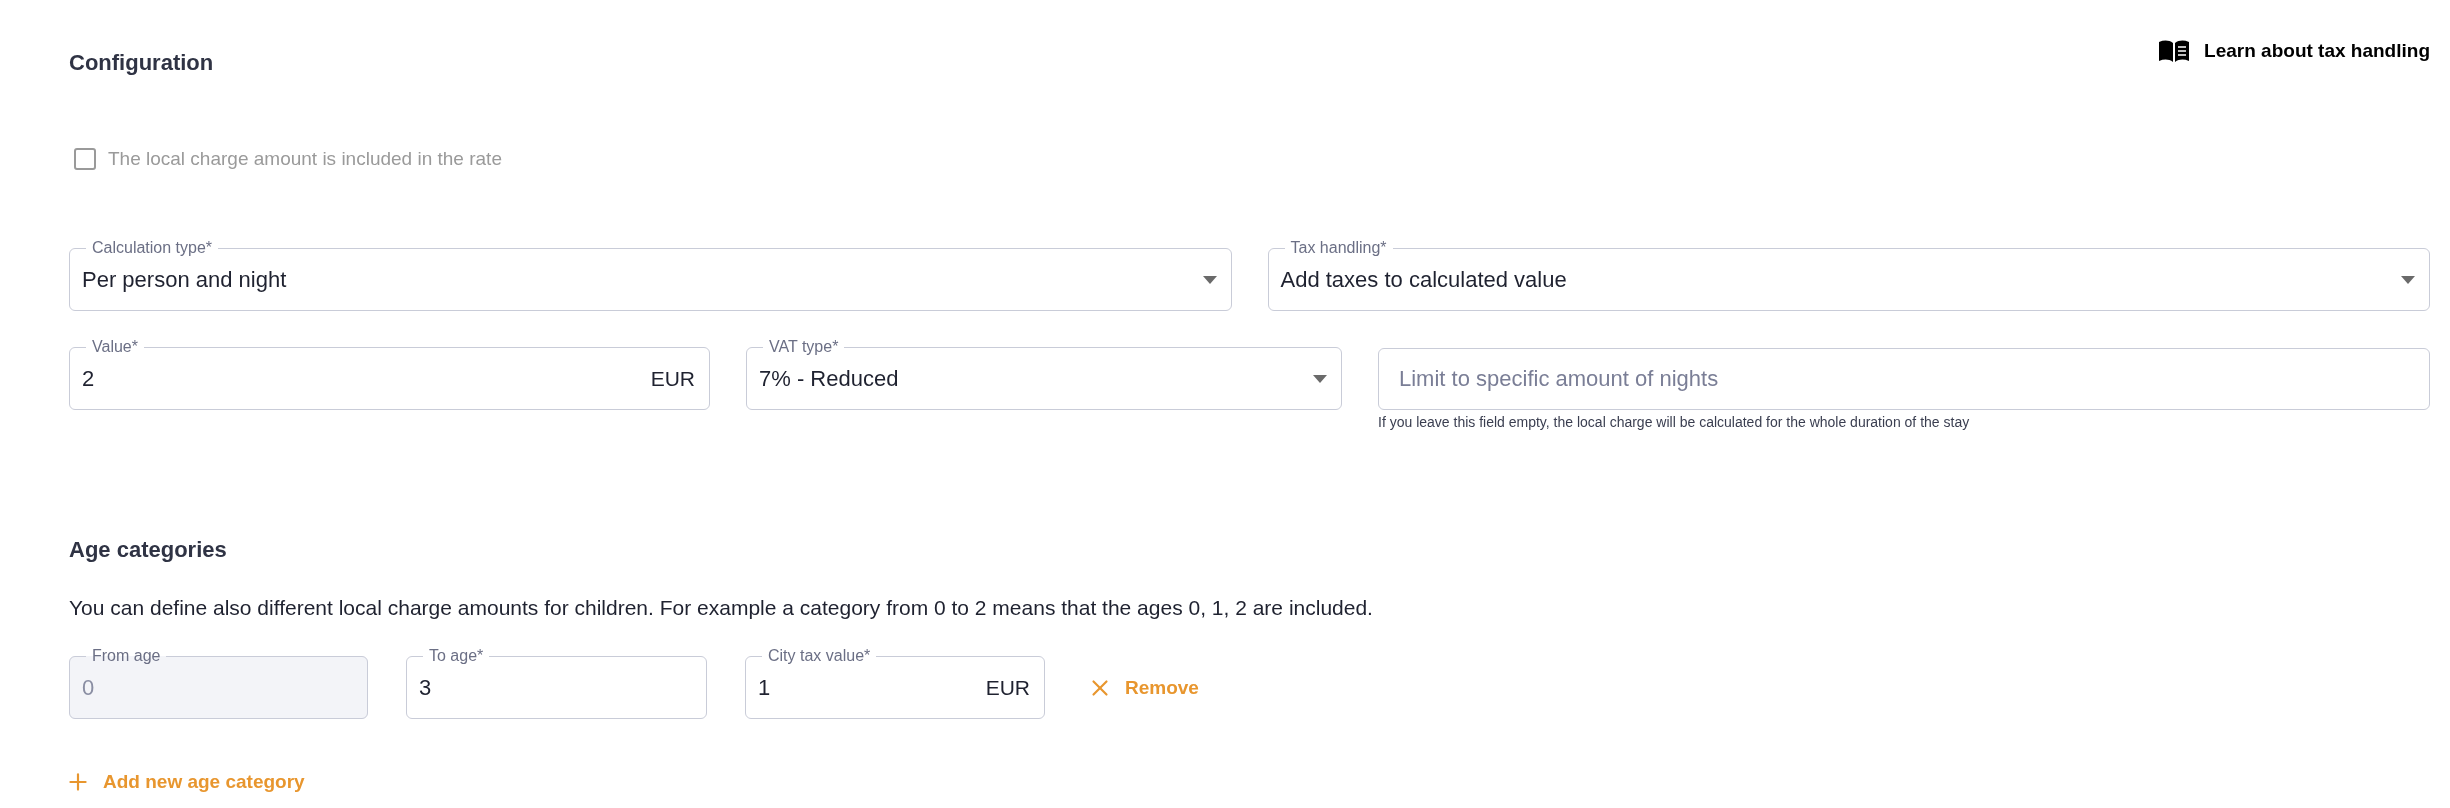 This screenshot has height=808, width=2450. Describe the element at coordinates (721, 608) in the screenshot. I see `description-text: You can define also different local charge amounts for children. For example a category from 0 to 2 means that the ages 0, 1, 2 are included.` at that location.